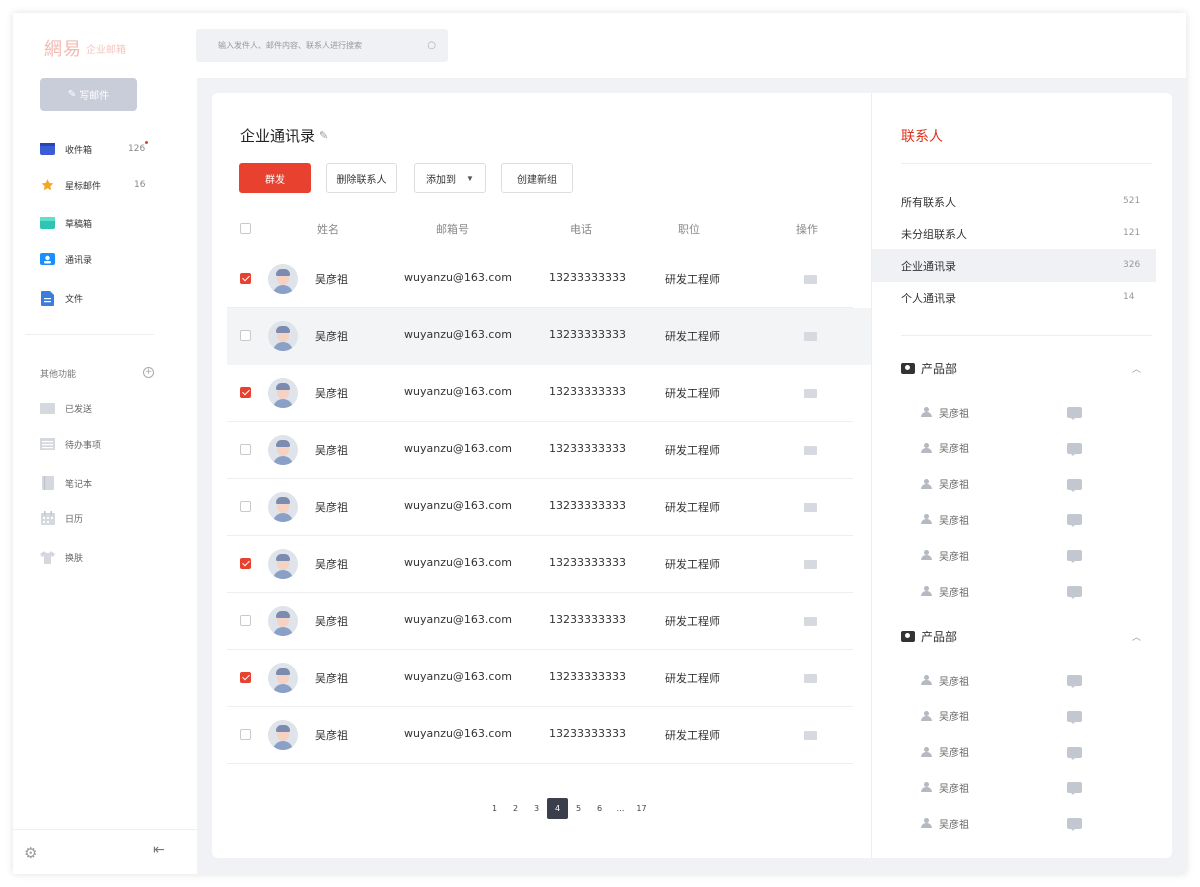 Image resolution: width=1200 pixels, height=887 pixels. What do you see at coordinates (323, 135) in the screenshot?
I see `edit-title-icon: ✎` at bounding box center [323, 135].